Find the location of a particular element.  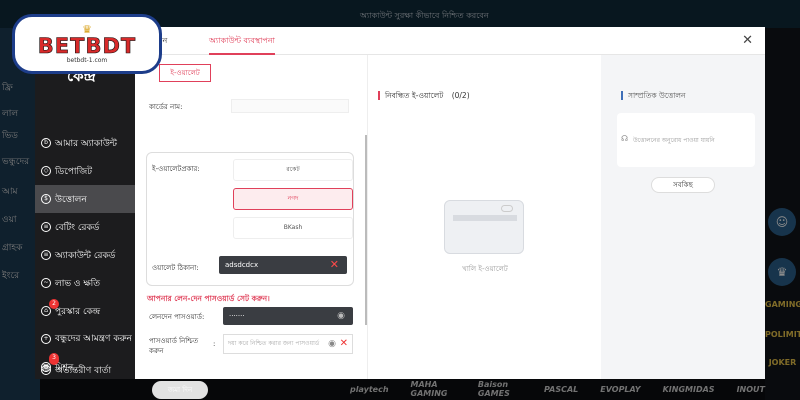

wallet-address-label: ওয়ালেট ঠিকানা: is located at coordinates (175, 268).